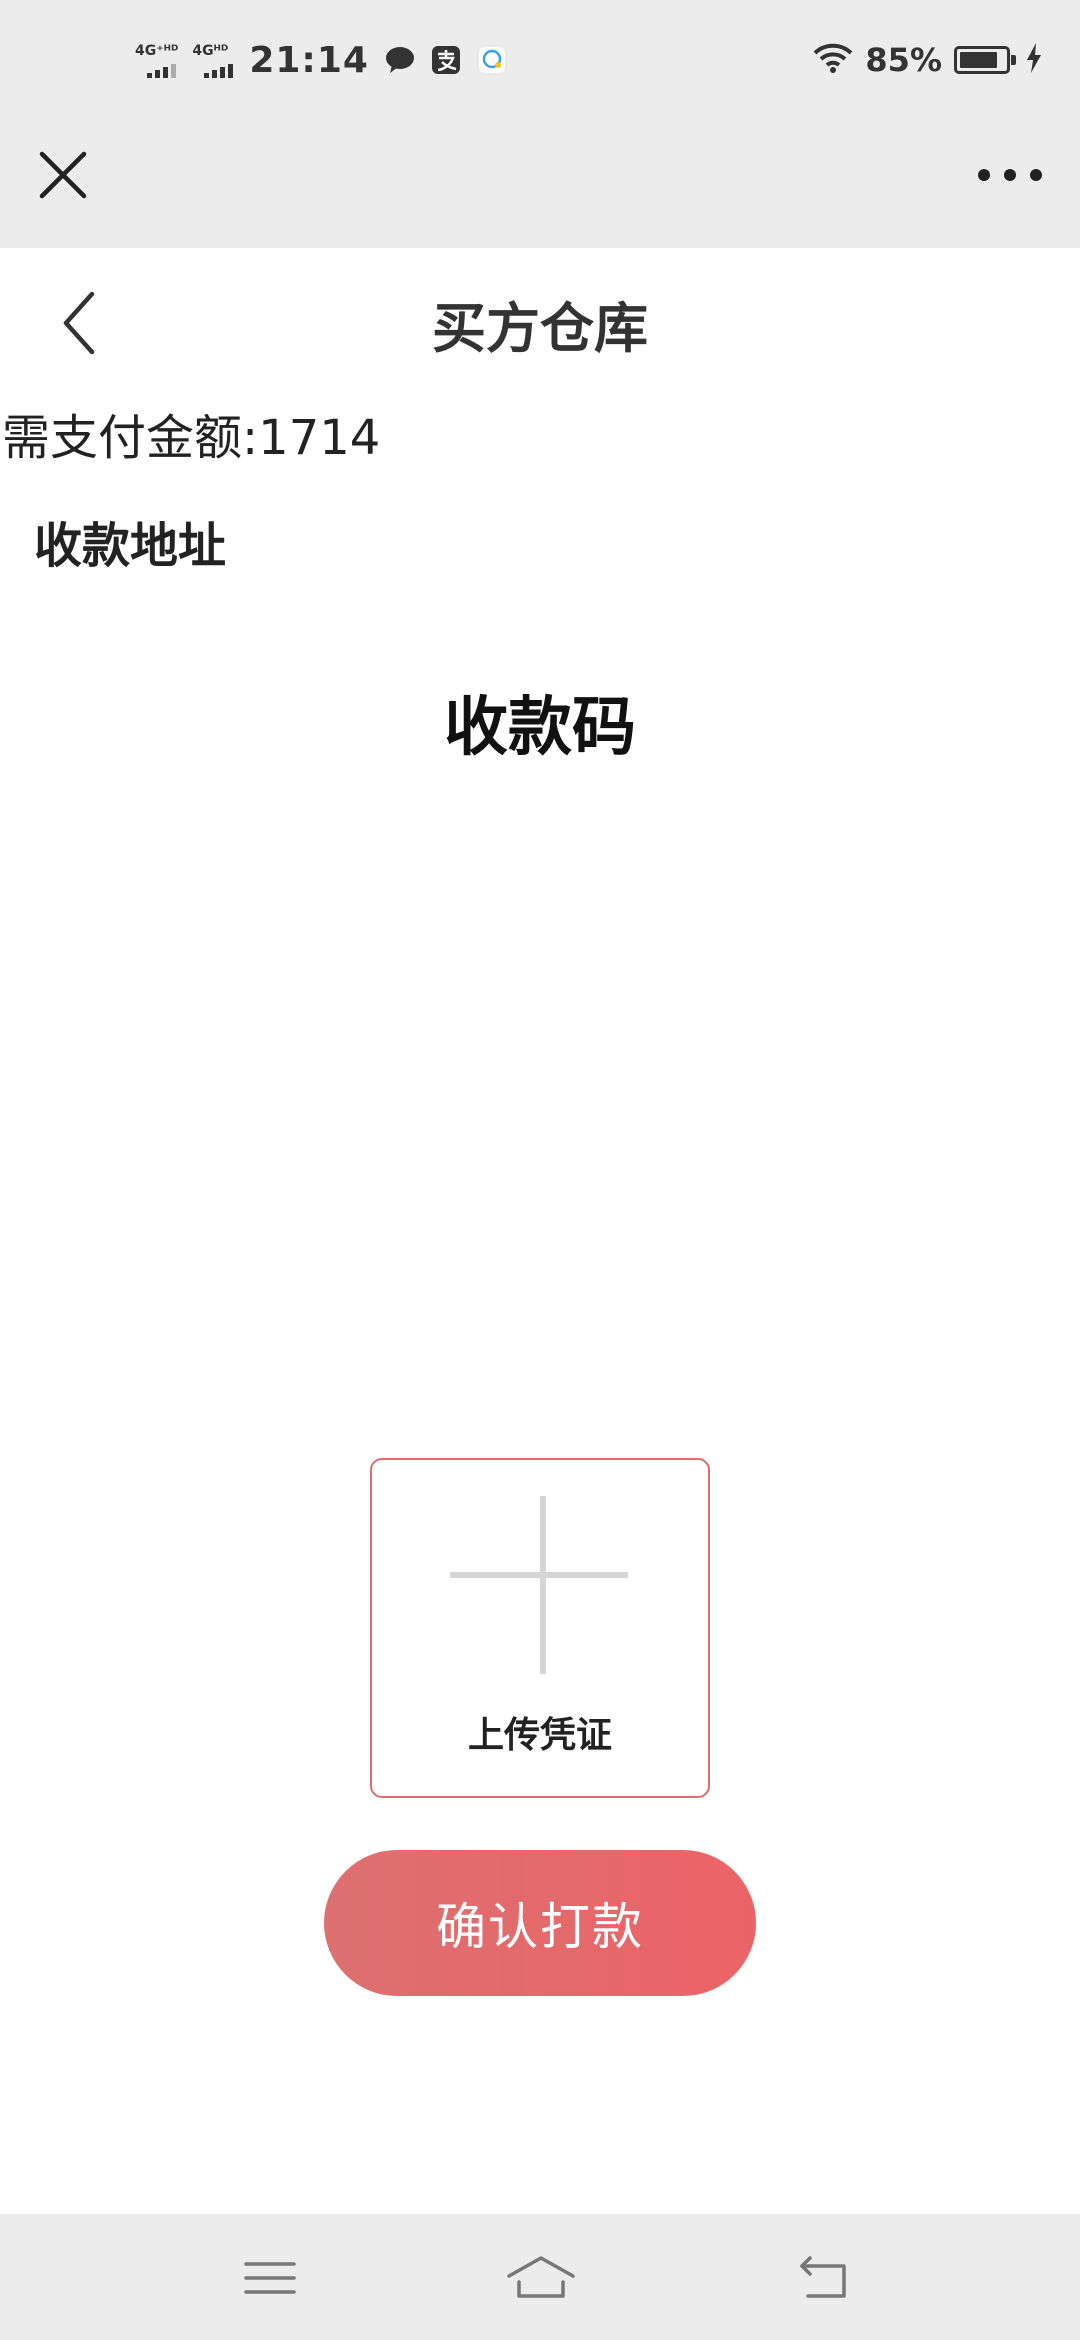  I want to click on clock: 21:14, so click(309, 60).